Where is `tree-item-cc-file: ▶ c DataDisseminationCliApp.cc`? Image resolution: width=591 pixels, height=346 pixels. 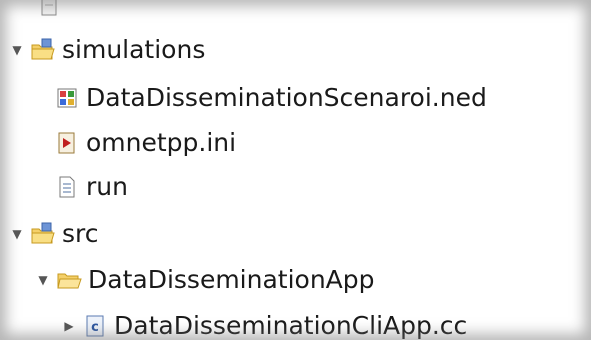
tree-item-cc-file: ▶ c DataDisseminationCliApp.cc is located at coordinates (264, 326).